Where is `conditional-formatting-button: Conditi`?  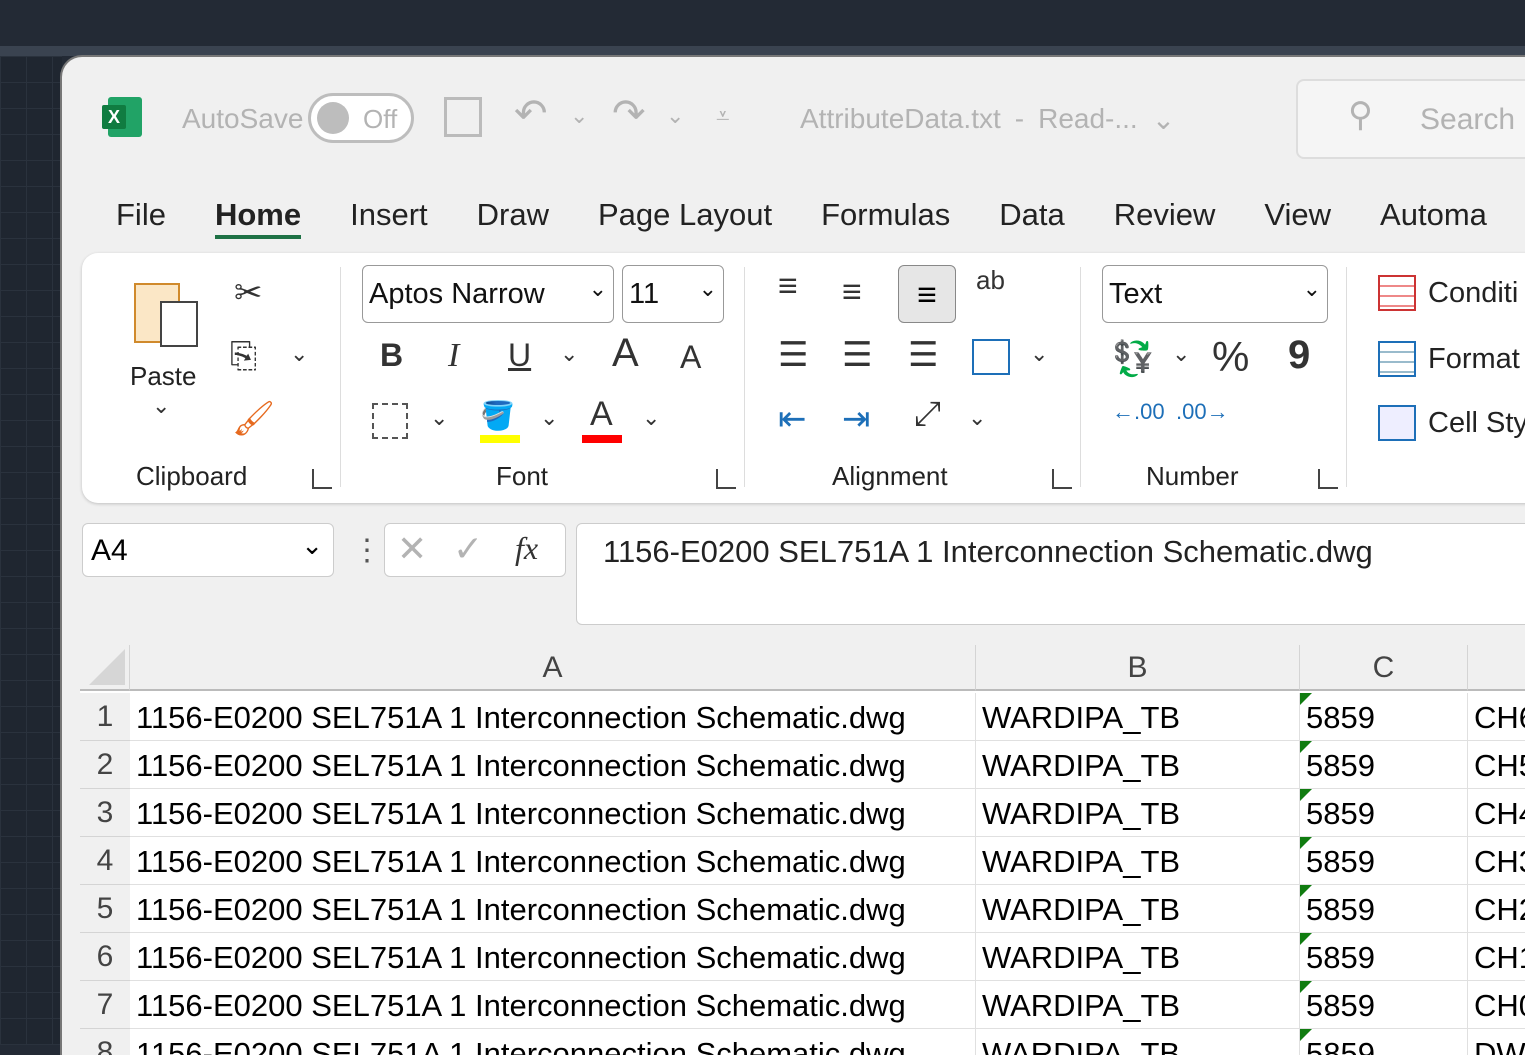 conditional-formatting-button: Conditi is located at coordinates (1448, 293).